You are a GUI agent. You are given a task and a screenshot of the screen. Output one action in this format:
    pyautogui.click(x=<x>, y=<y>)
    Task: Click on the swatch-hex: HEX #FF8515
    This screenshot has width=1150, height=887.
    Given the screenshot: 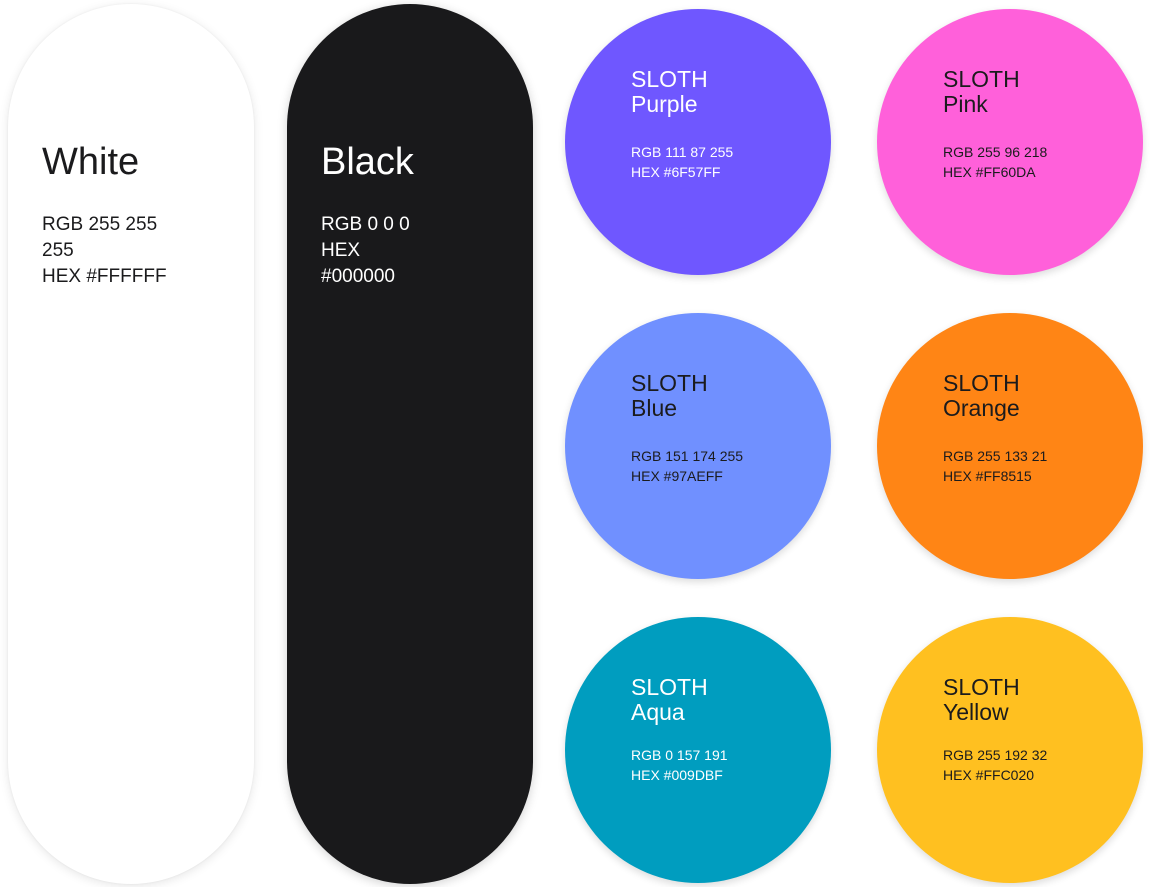 What is the action you would take?
    pyautogui.click(x=987, y=476)
    